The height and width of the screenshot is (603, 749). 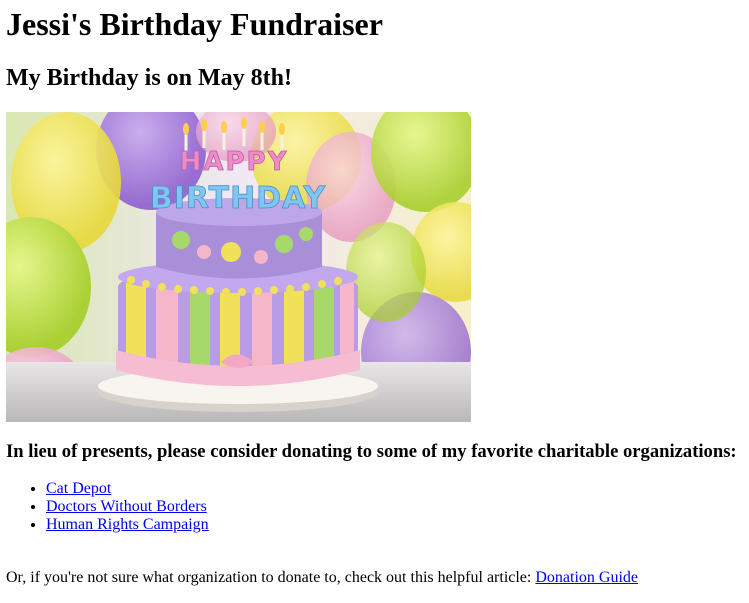 I want to click on cake-happy-text: HAPPY, so click(x=234, y=162).